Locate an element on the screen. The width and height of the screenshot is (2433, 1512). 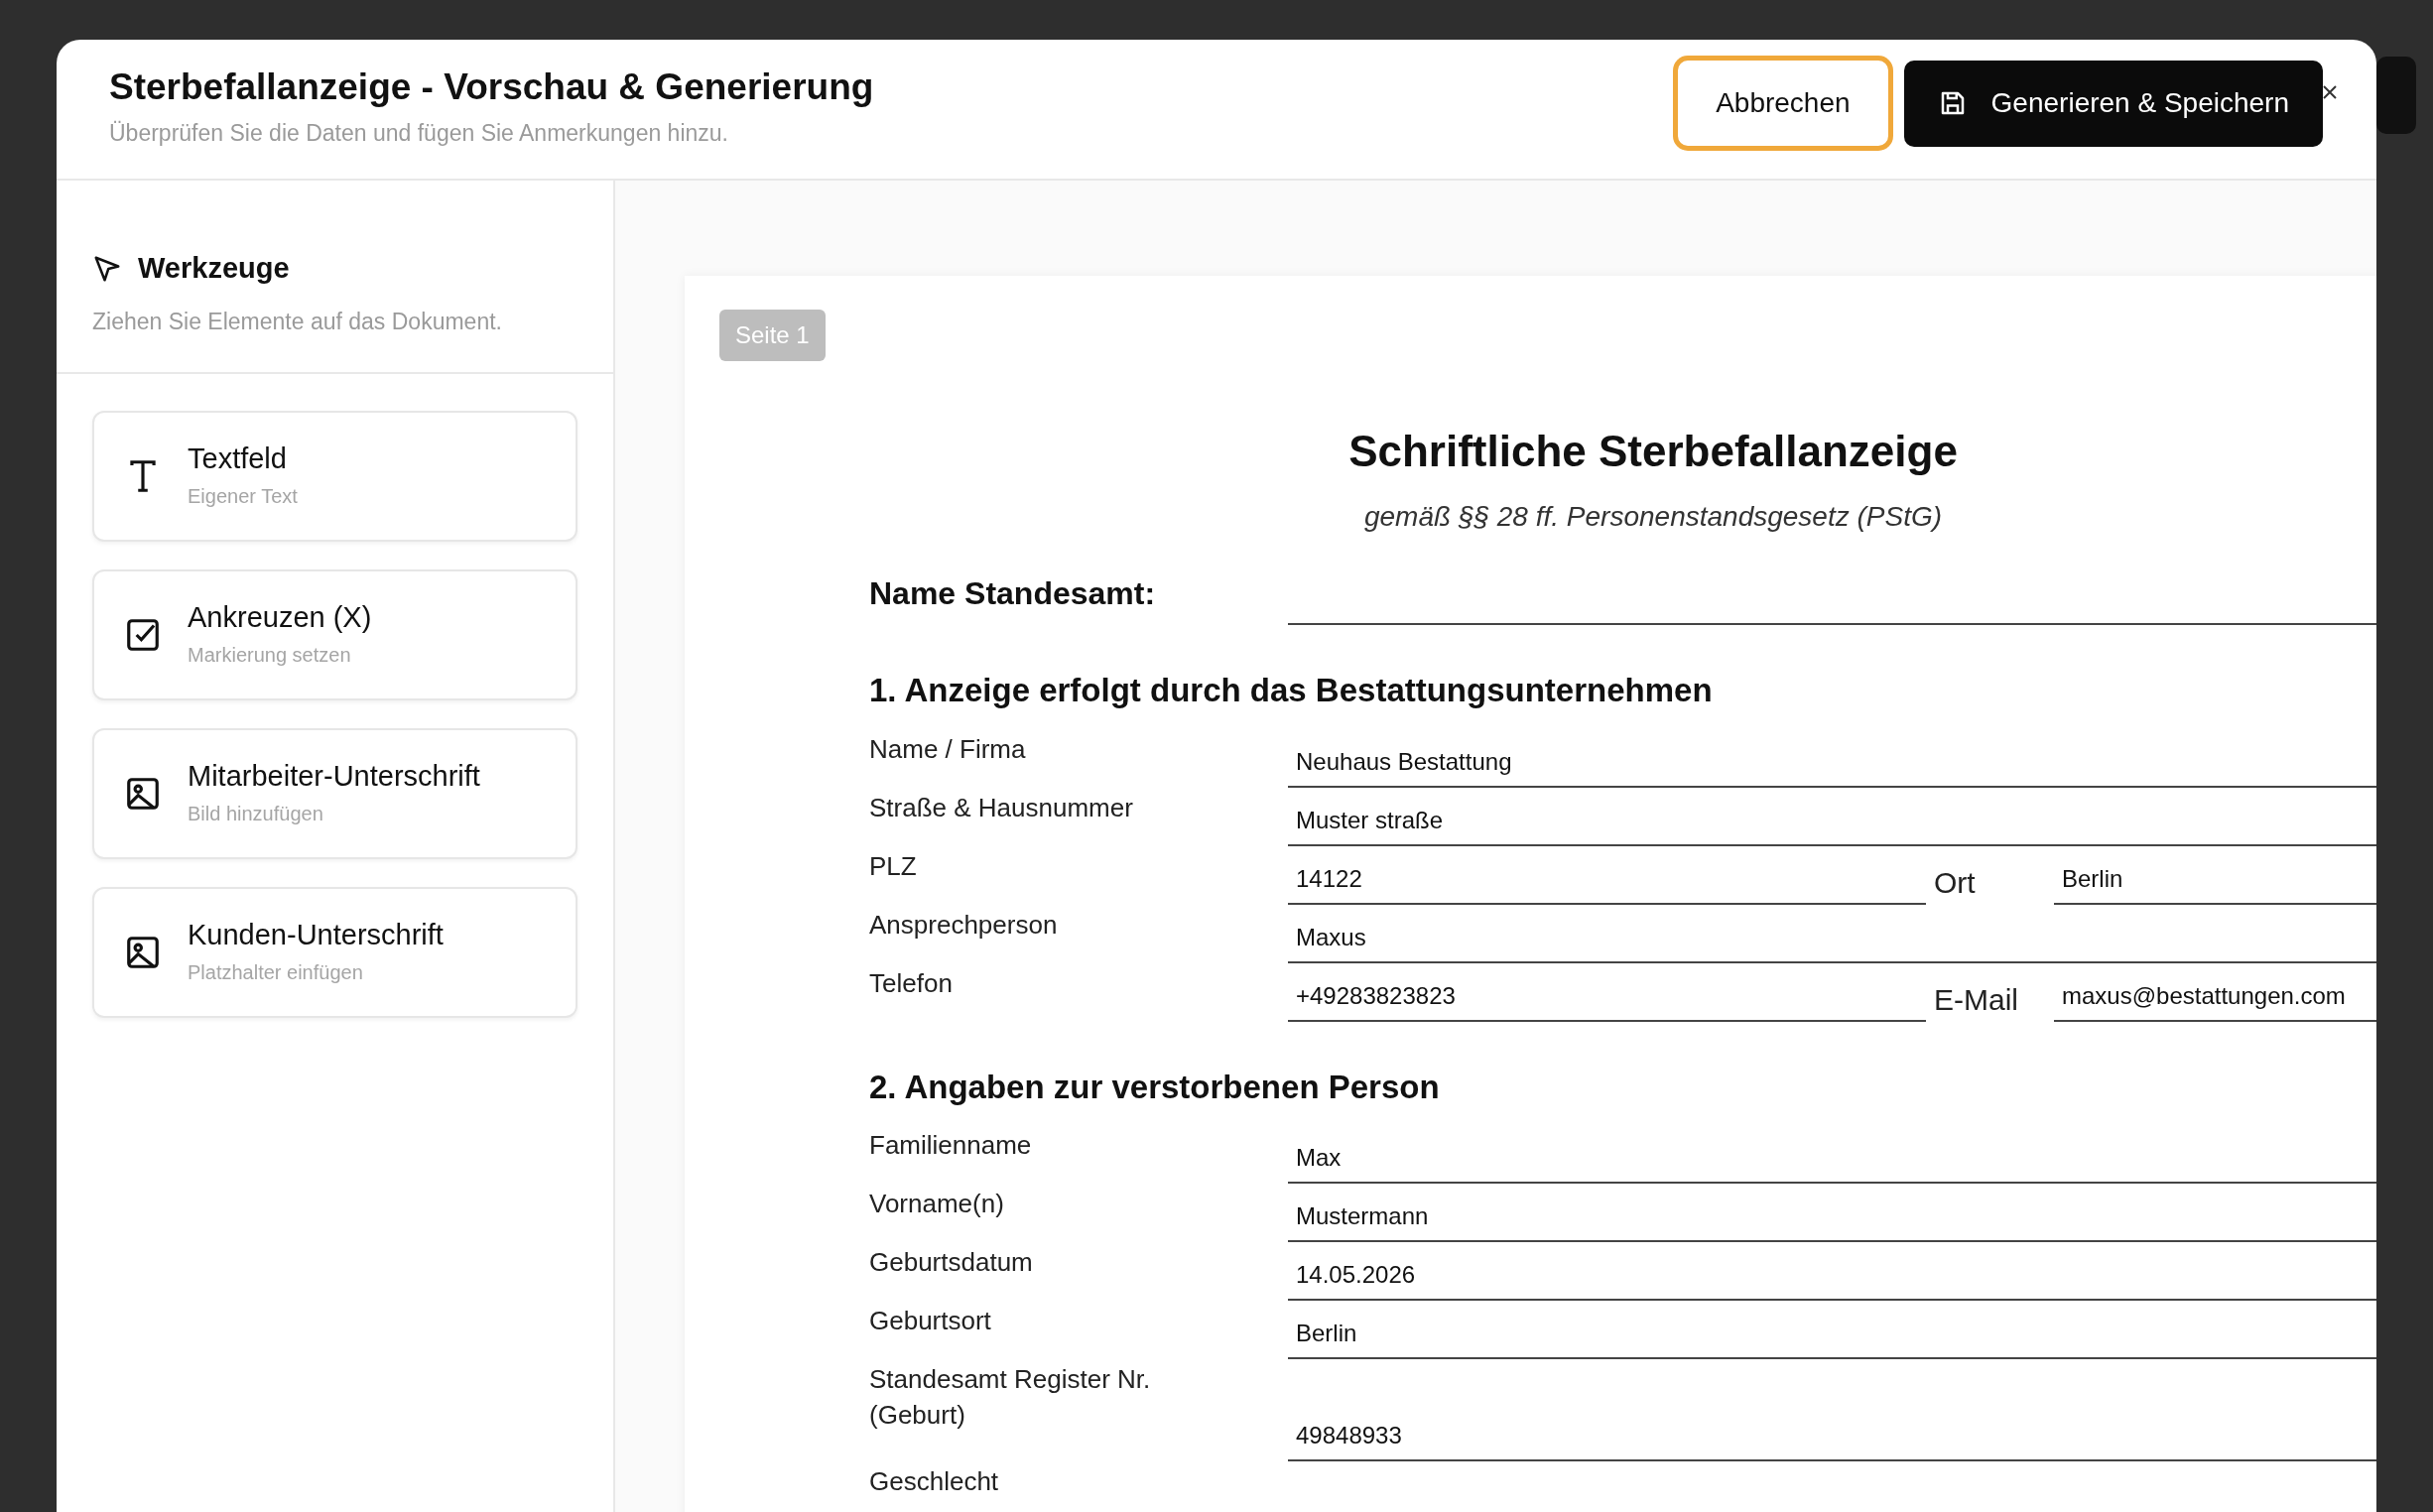
panel-title: Werkzeuge is located at coordinates (214, 268).